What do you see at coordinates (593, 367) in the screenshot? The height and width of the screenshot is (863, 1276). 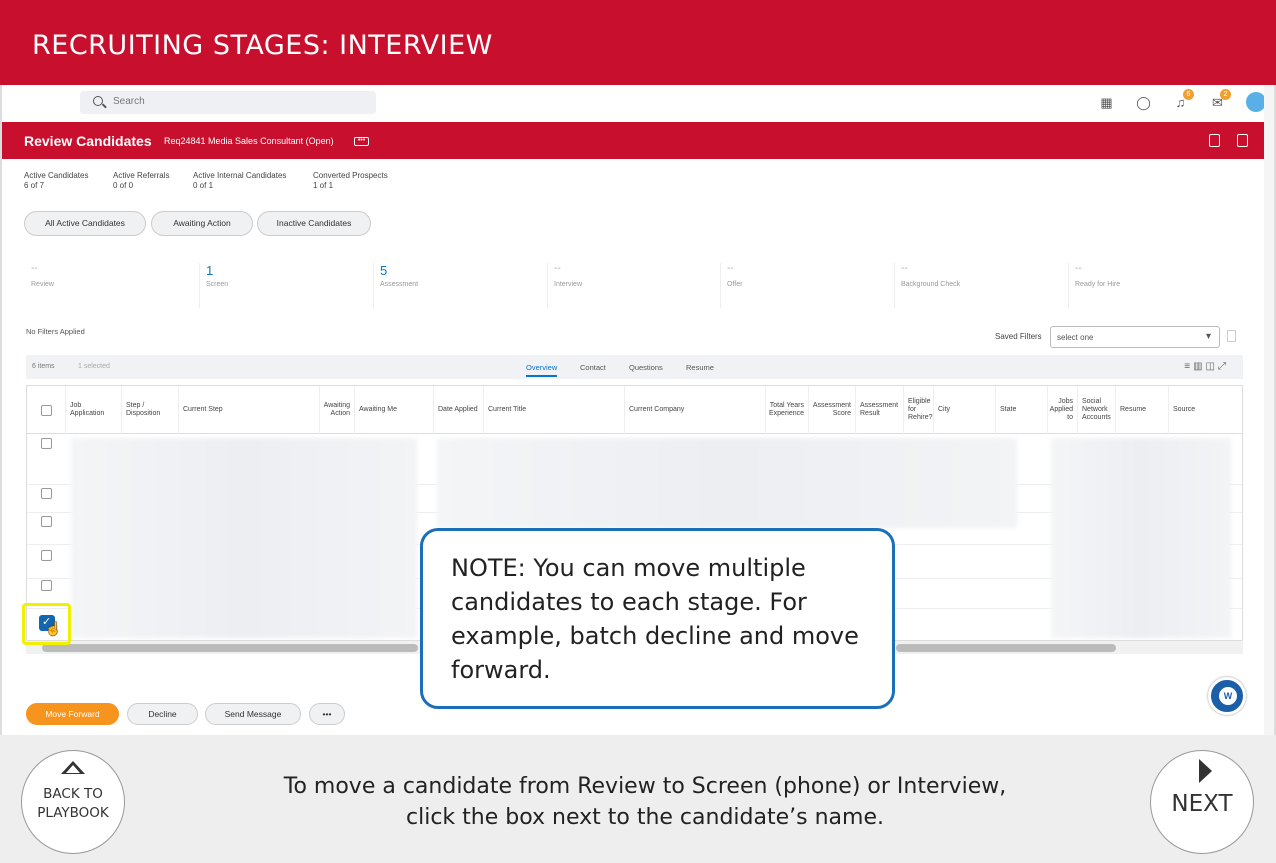 I see `tab-contact: Contact` at bounding box center [593, 367].